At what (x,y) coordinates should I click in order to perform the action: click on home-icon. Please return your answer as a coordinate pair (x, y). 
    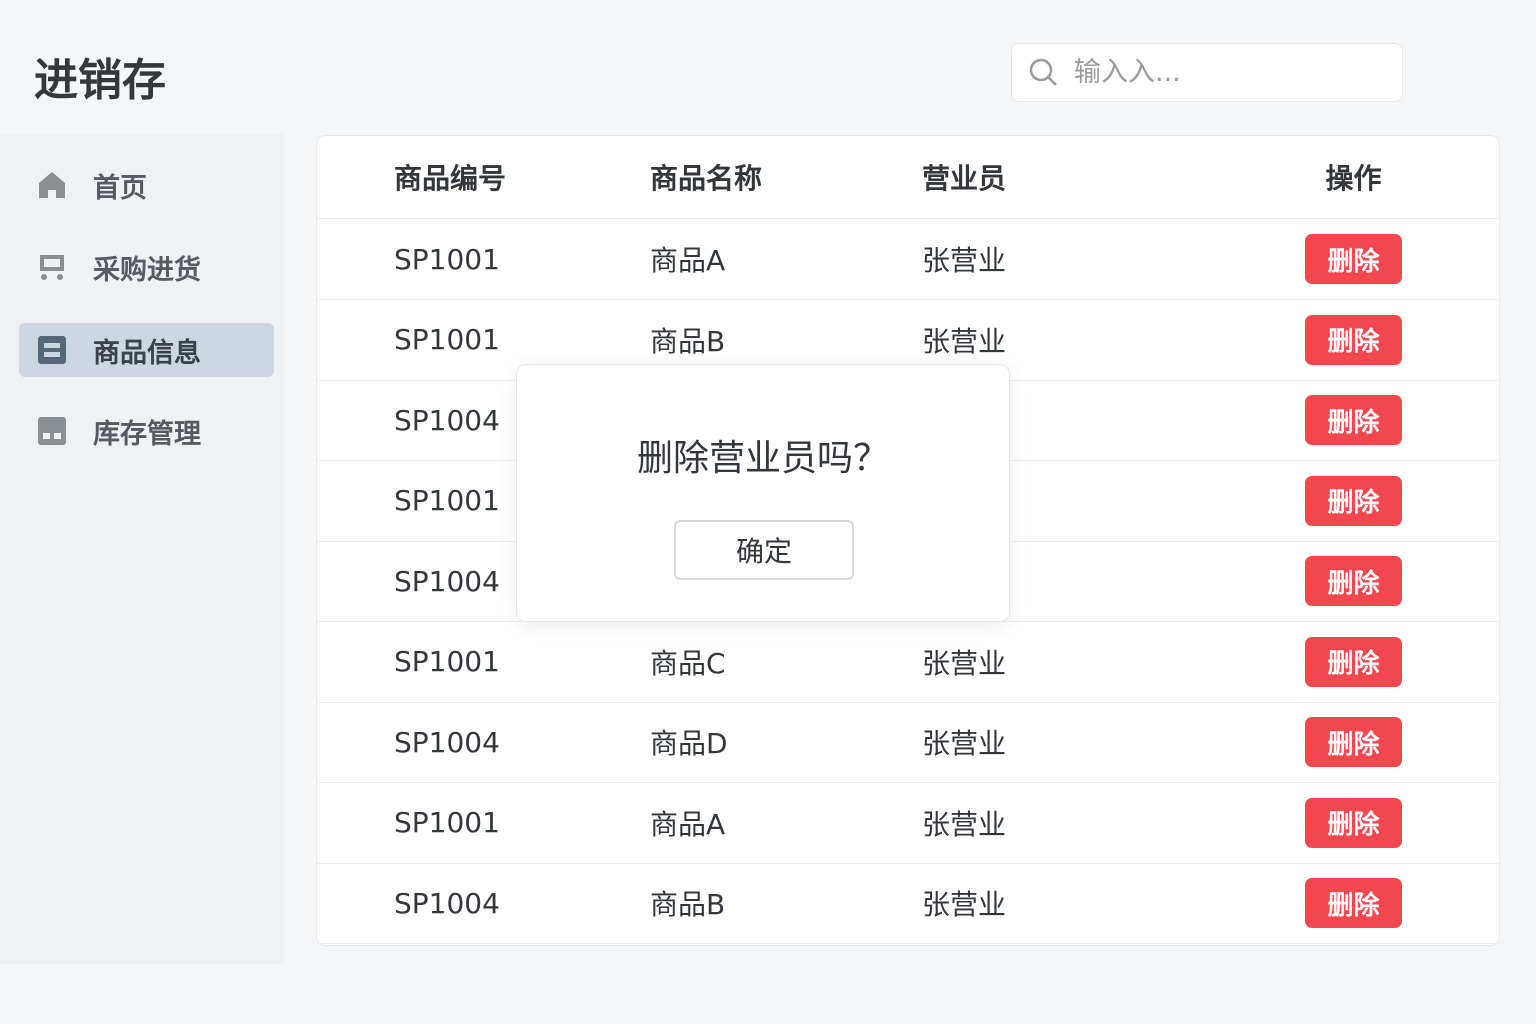
    Looking at the image, I should click on (52, 185).